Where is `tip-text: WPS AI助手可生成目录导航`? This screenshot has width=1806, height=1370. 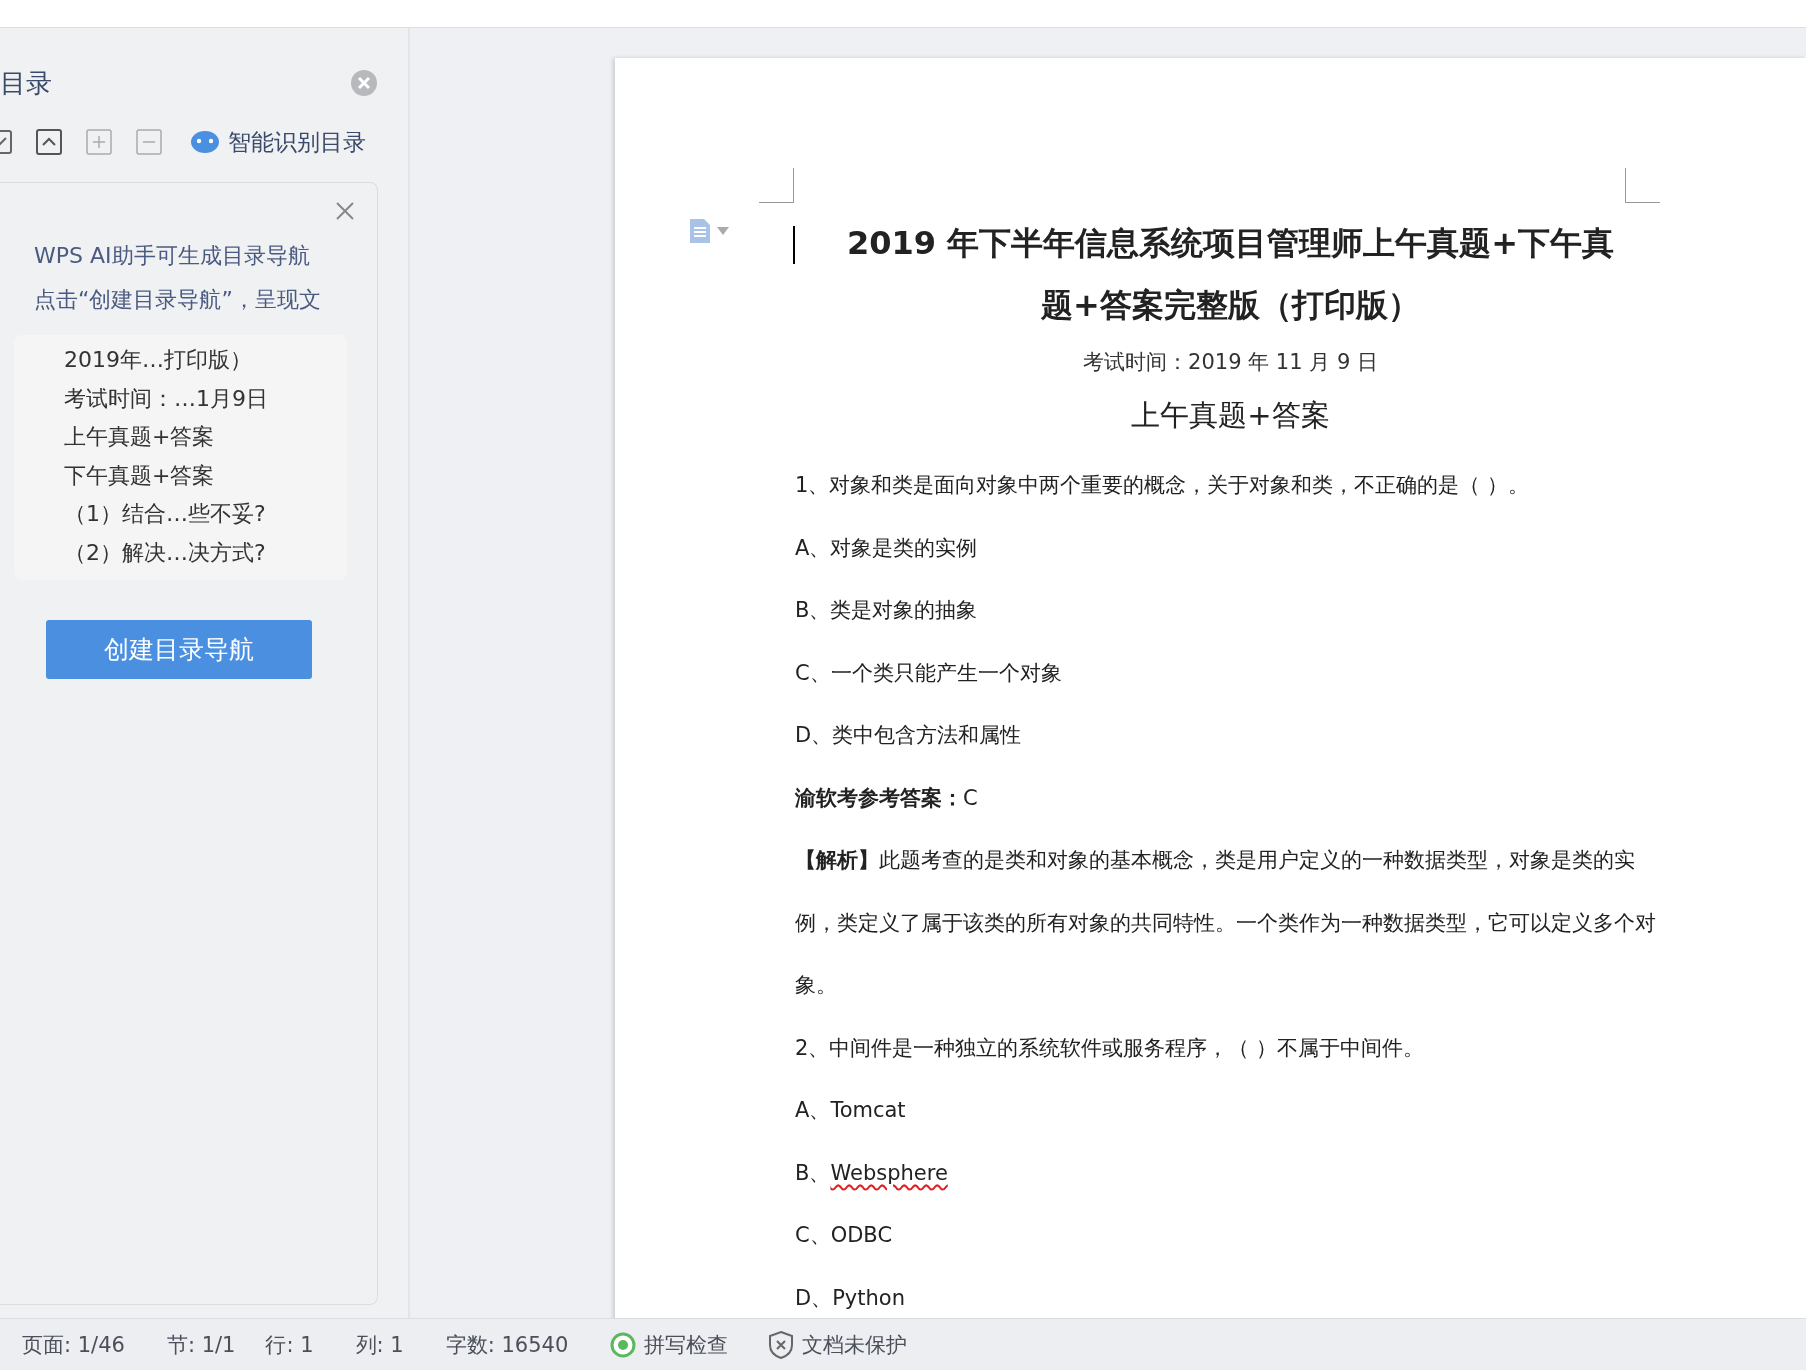 tip-text: WPS AI助手可生成目录导航 is located at coordinates (172, 256).